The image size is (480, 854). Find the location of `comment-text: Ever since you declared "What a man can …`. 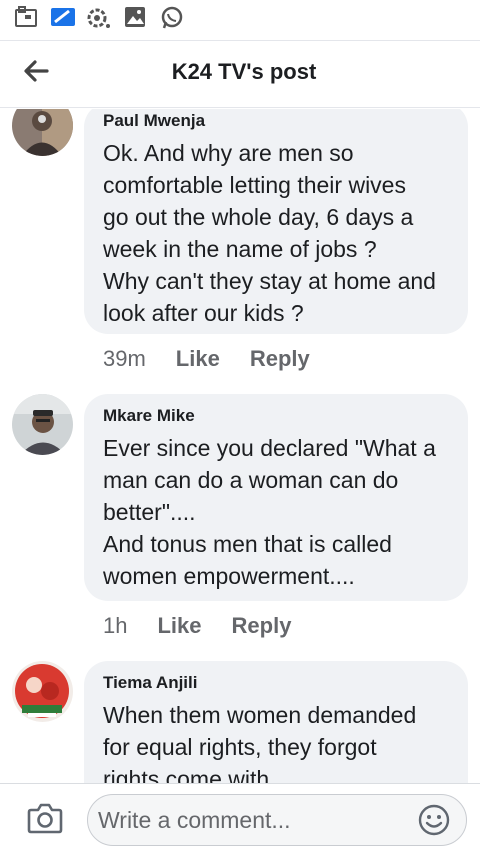

comment-text: Ever since you declared "What a man can … is located at coordinates (269, 512).